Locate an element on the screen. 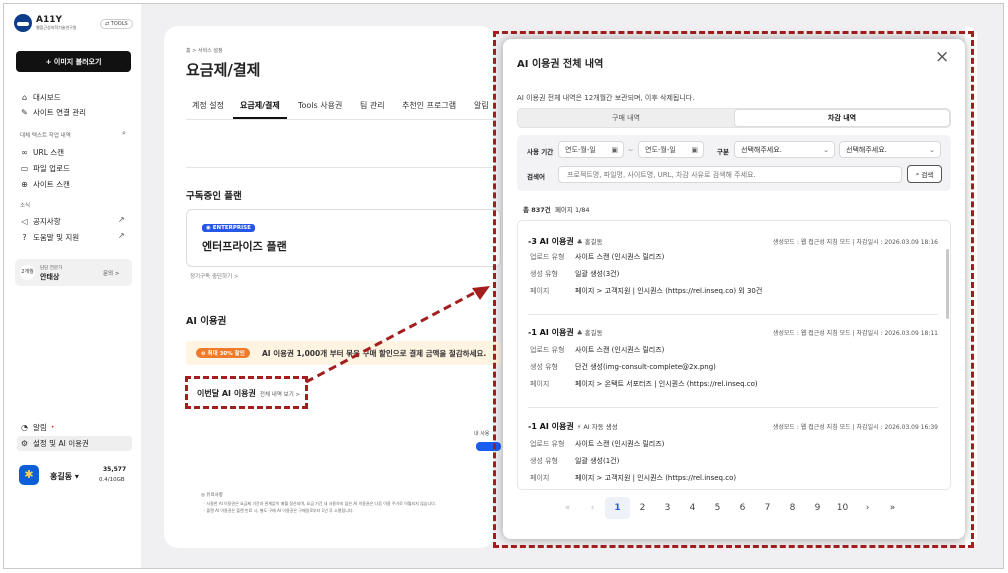 The width and height of the screenshot is (1008, 573). section-divider is located at coordinates (340, 167).